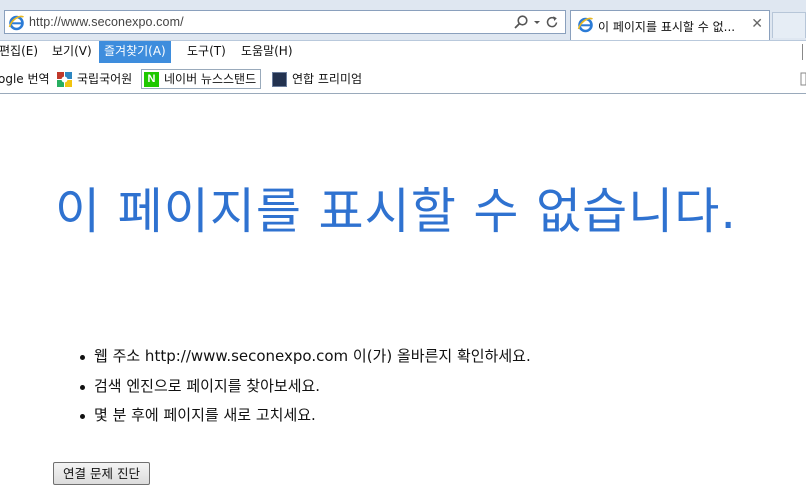  I want to click on naver-icon: N, so click(151, 79).